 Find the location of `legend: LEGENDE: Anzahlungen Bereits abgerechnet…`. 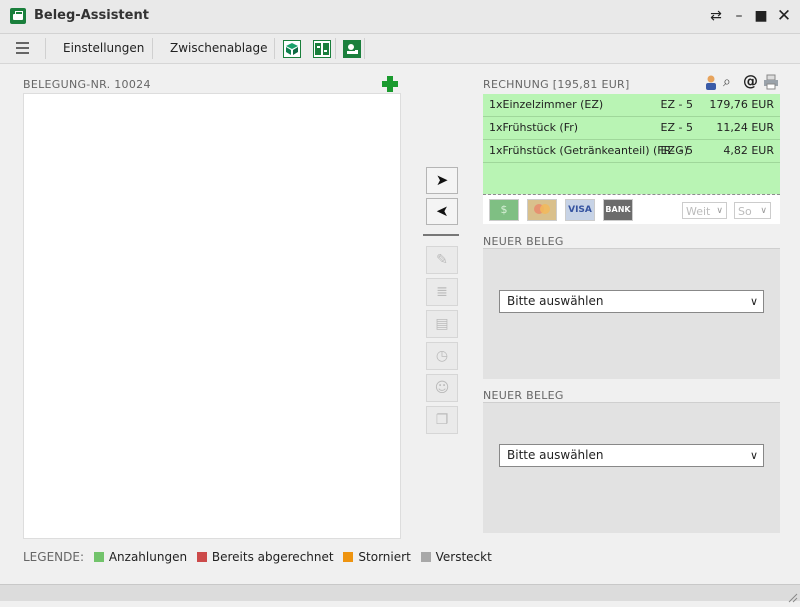

legend: LEGENDE: Anzahlungen Bereits abgerechnet… is located at coordinates (257, 557).